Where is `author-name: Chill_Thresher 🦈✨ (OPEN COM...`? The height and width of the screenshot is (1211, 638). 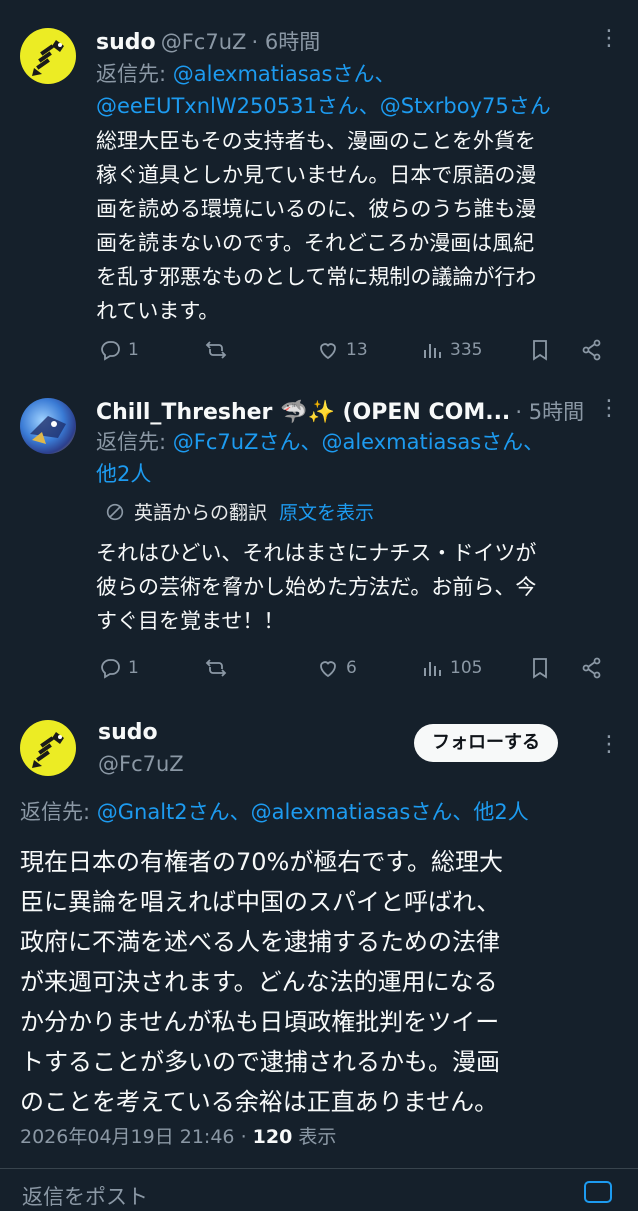
author-name: Chill_Thresher 🦈✨ (OPEN COM... is located at coordinates (303, 412).